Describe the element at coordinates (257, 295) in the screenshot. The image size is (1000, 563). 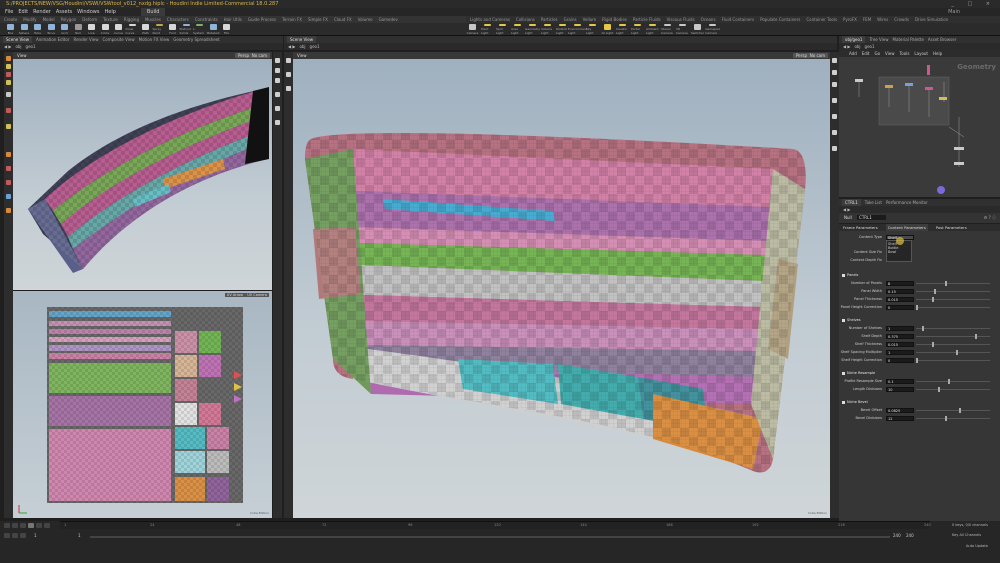
I see `uv-camera-menu: UV Camera` at that location.